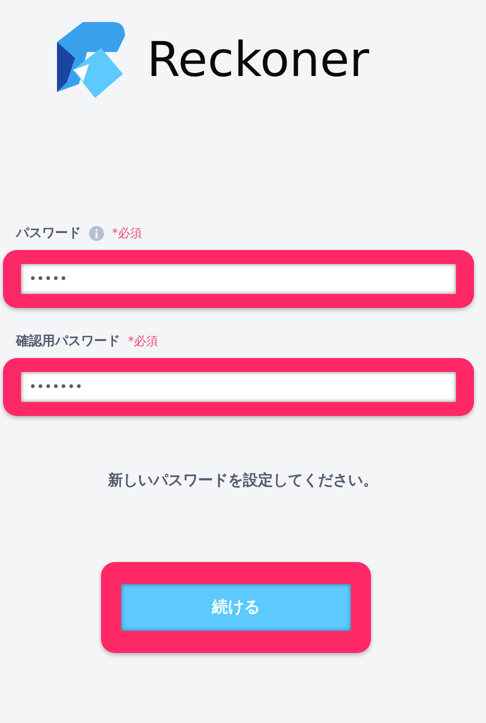 The height and width of the screenshot is (723, 486). I want to click on field-label: 確認用パスワード, so click(68, 341).